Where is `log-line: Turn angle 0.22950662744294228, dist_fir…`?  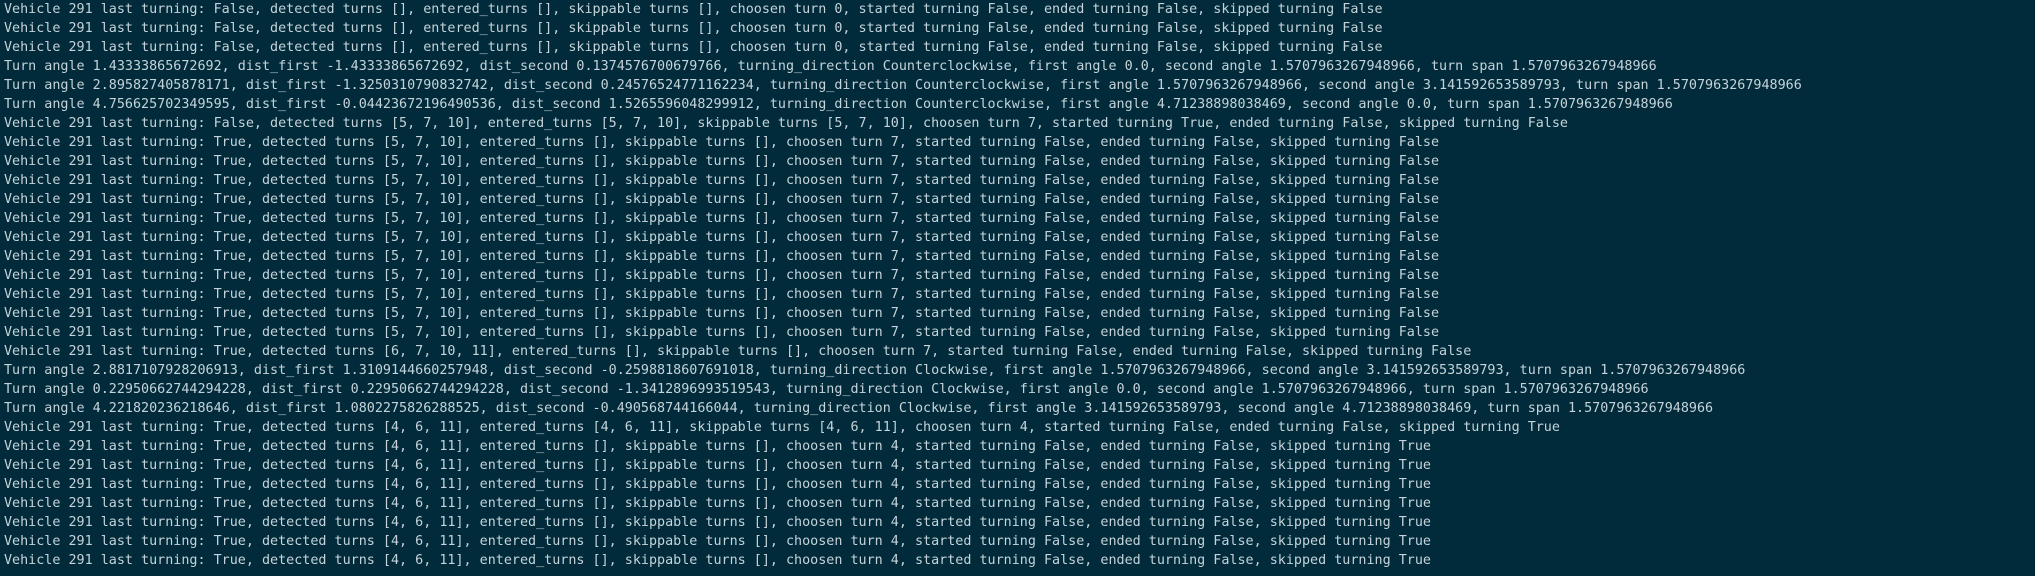
log-line: Turn angle 0.22950662744294228, dist_fir… is located at coordinates (826, 389).